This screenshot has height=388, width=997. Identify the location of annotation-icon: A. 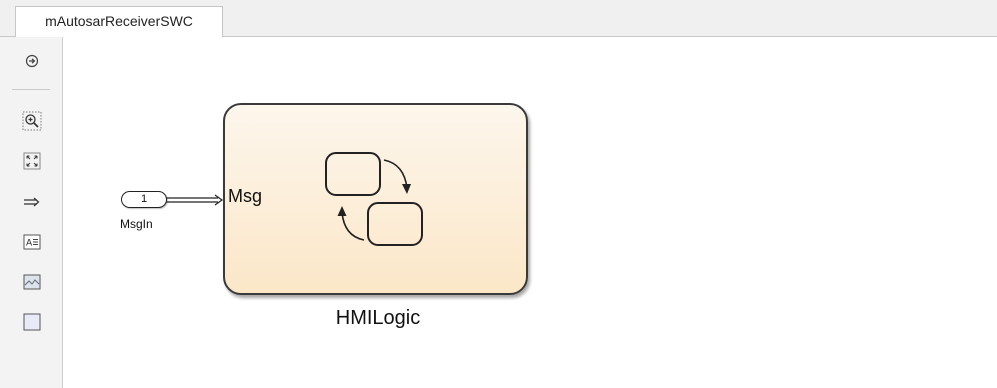
(32, 242).